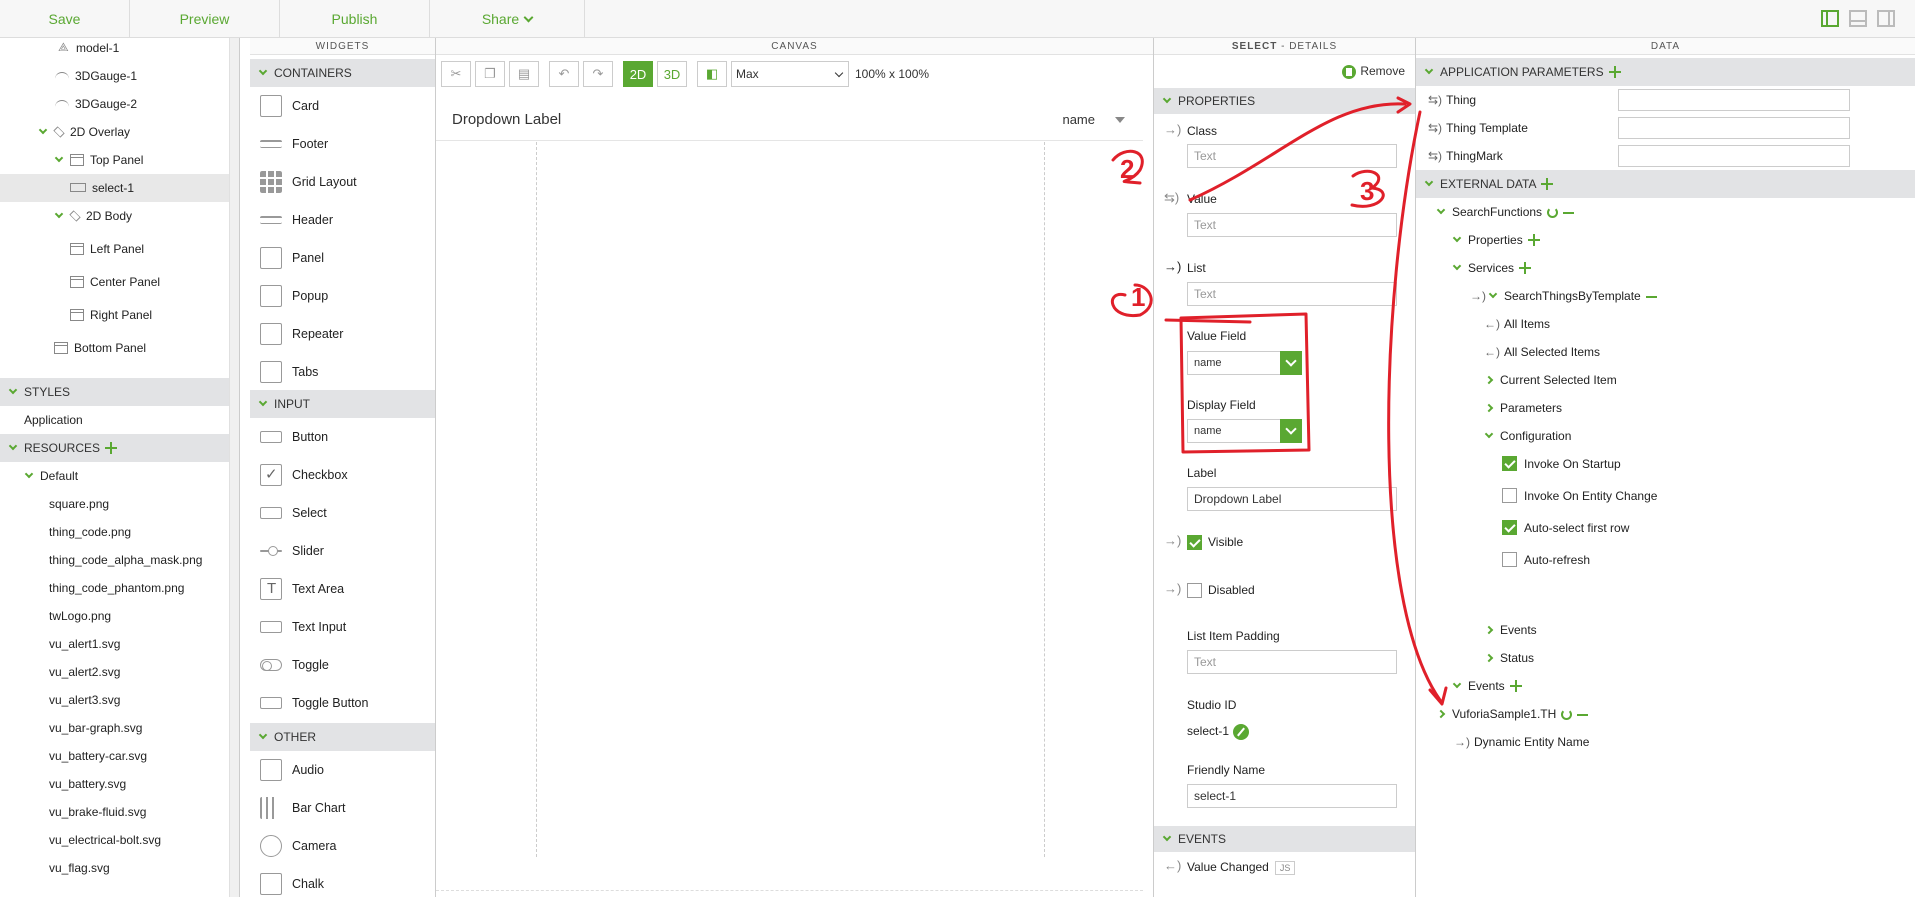 The width and height of the screenshot is (1915, 897). I want to click on service-search-things-node: →) SearchThingsByTemplate, so click(1563, 296).